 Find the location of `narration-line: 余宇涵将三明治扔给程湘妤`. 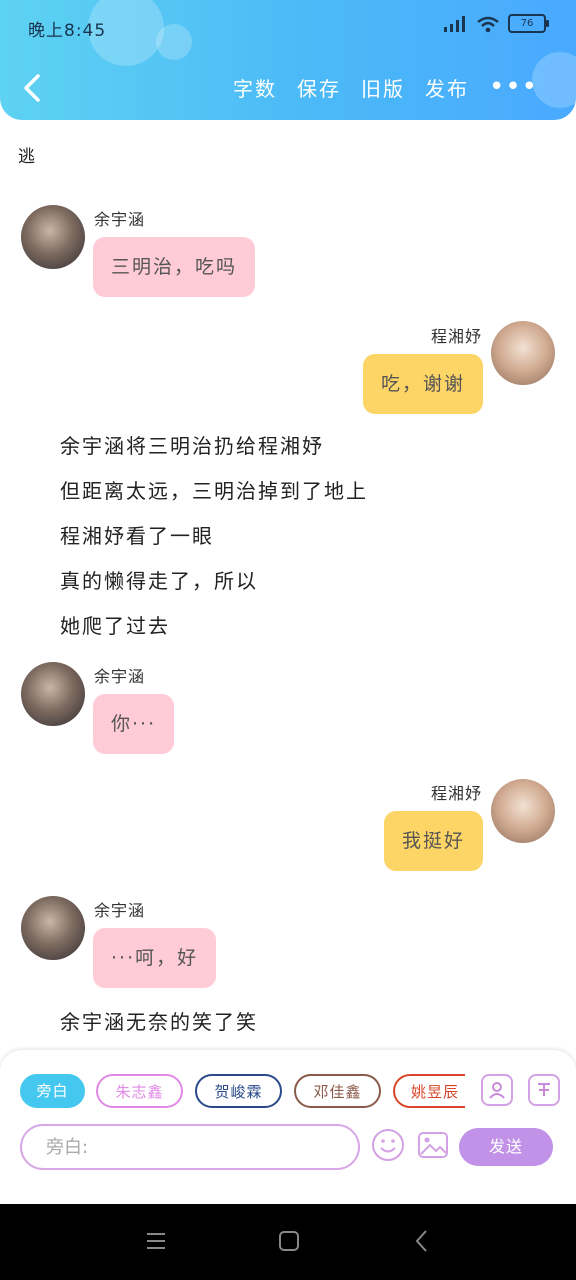

narration-line: 余宇涵将三明治扔给程湘妤 is located at coordinates (192, 446).